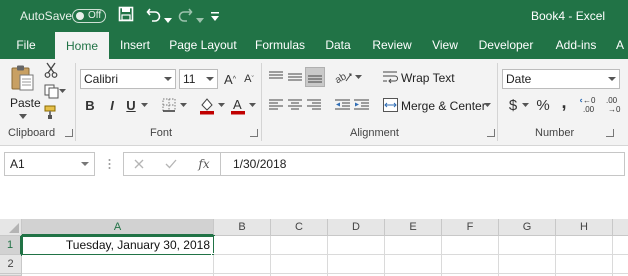  Describe the element at coordinates (620, 264) in the screenshot. I see `cell-i2` at that location.